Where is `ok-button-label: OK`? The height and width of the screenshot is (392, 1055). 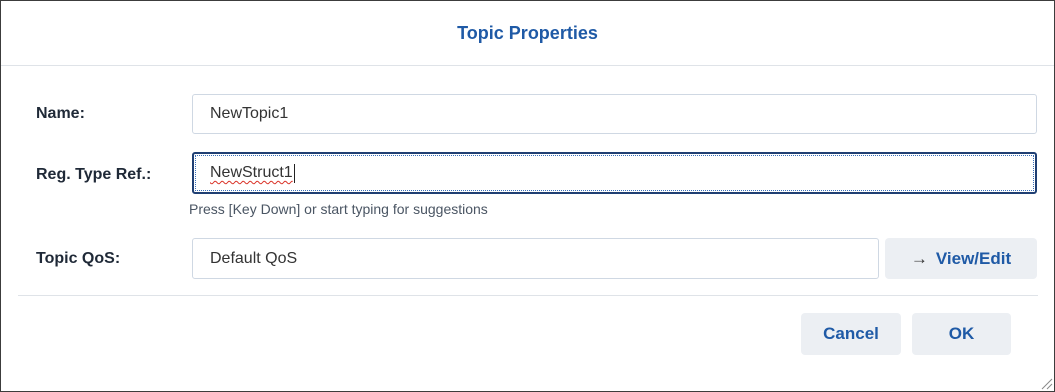 ok-button-label: OK is located at coordinates (961, 333).